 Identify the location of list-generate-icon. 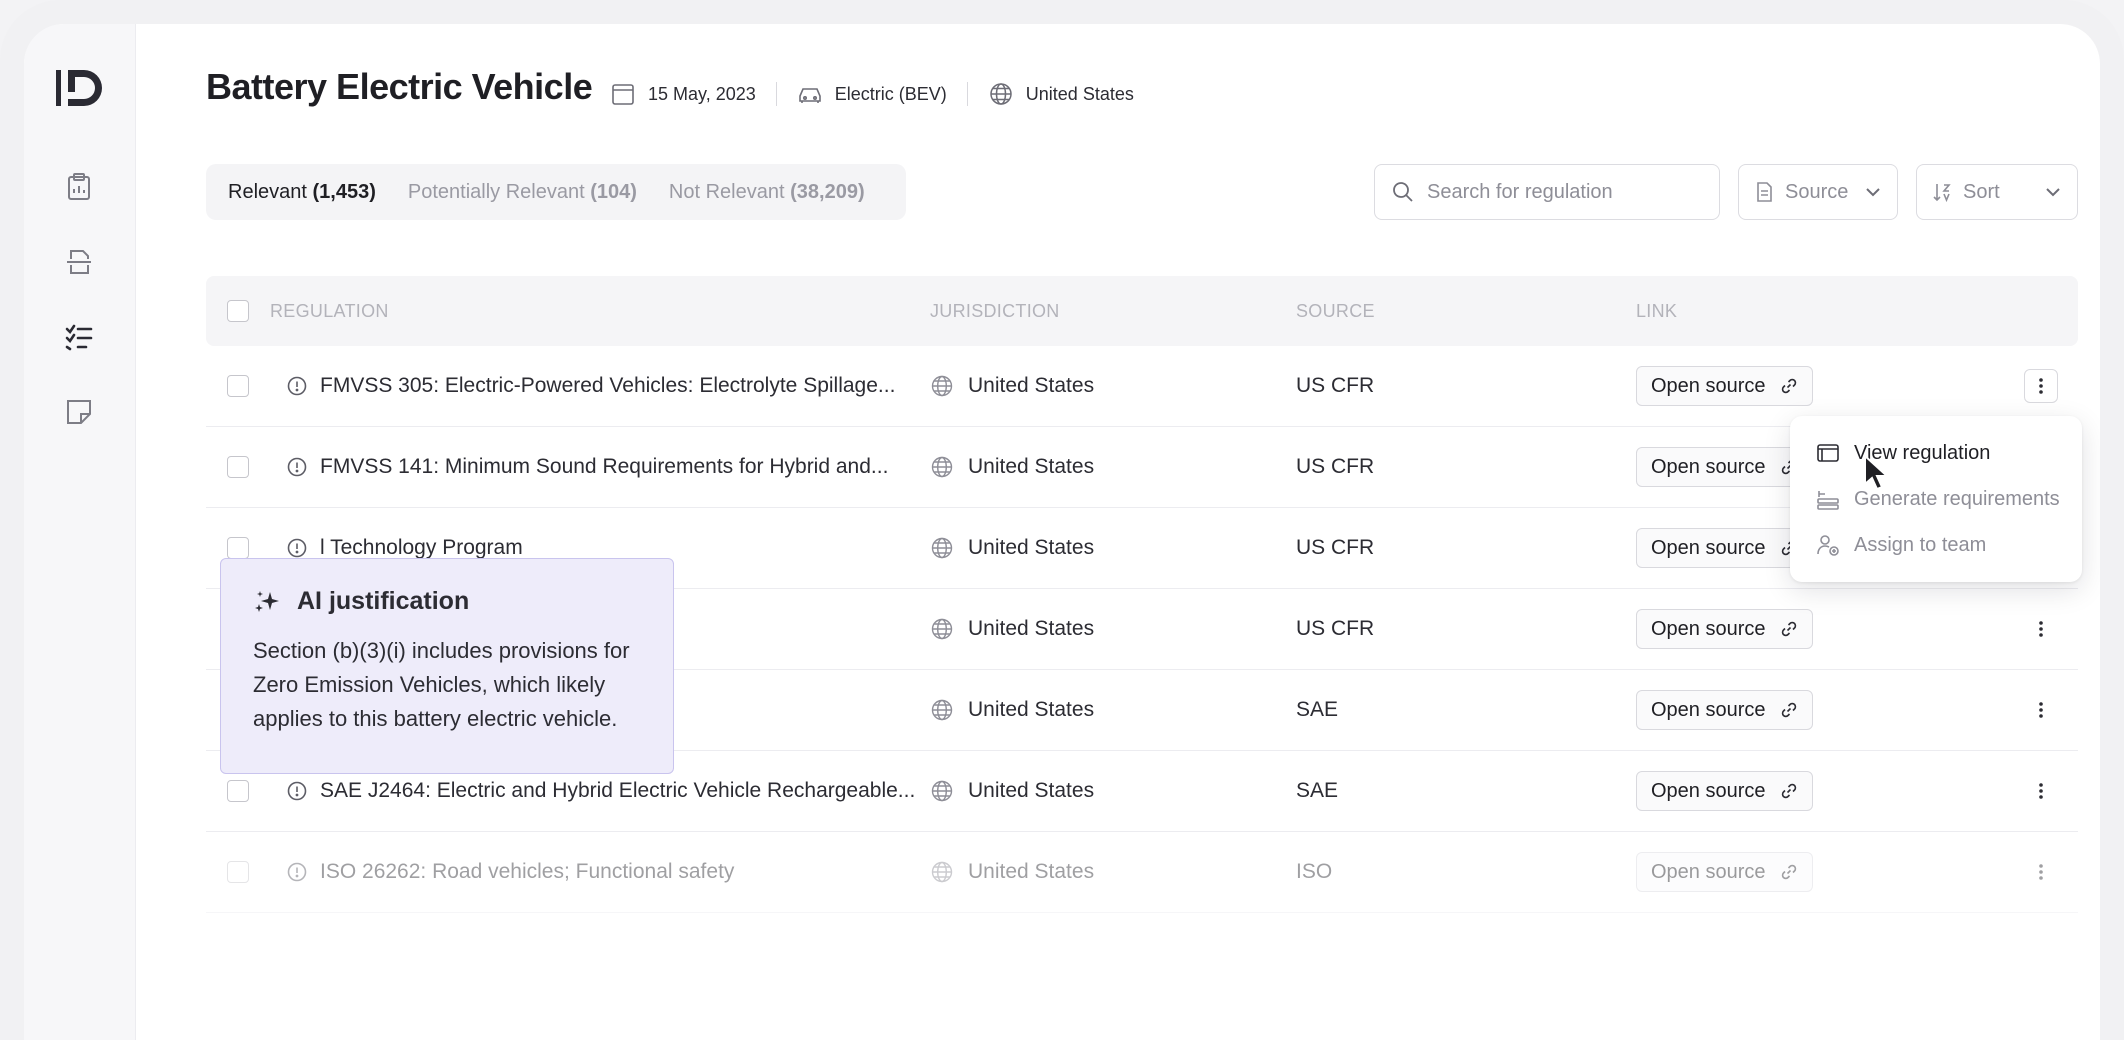
(1828, 500).